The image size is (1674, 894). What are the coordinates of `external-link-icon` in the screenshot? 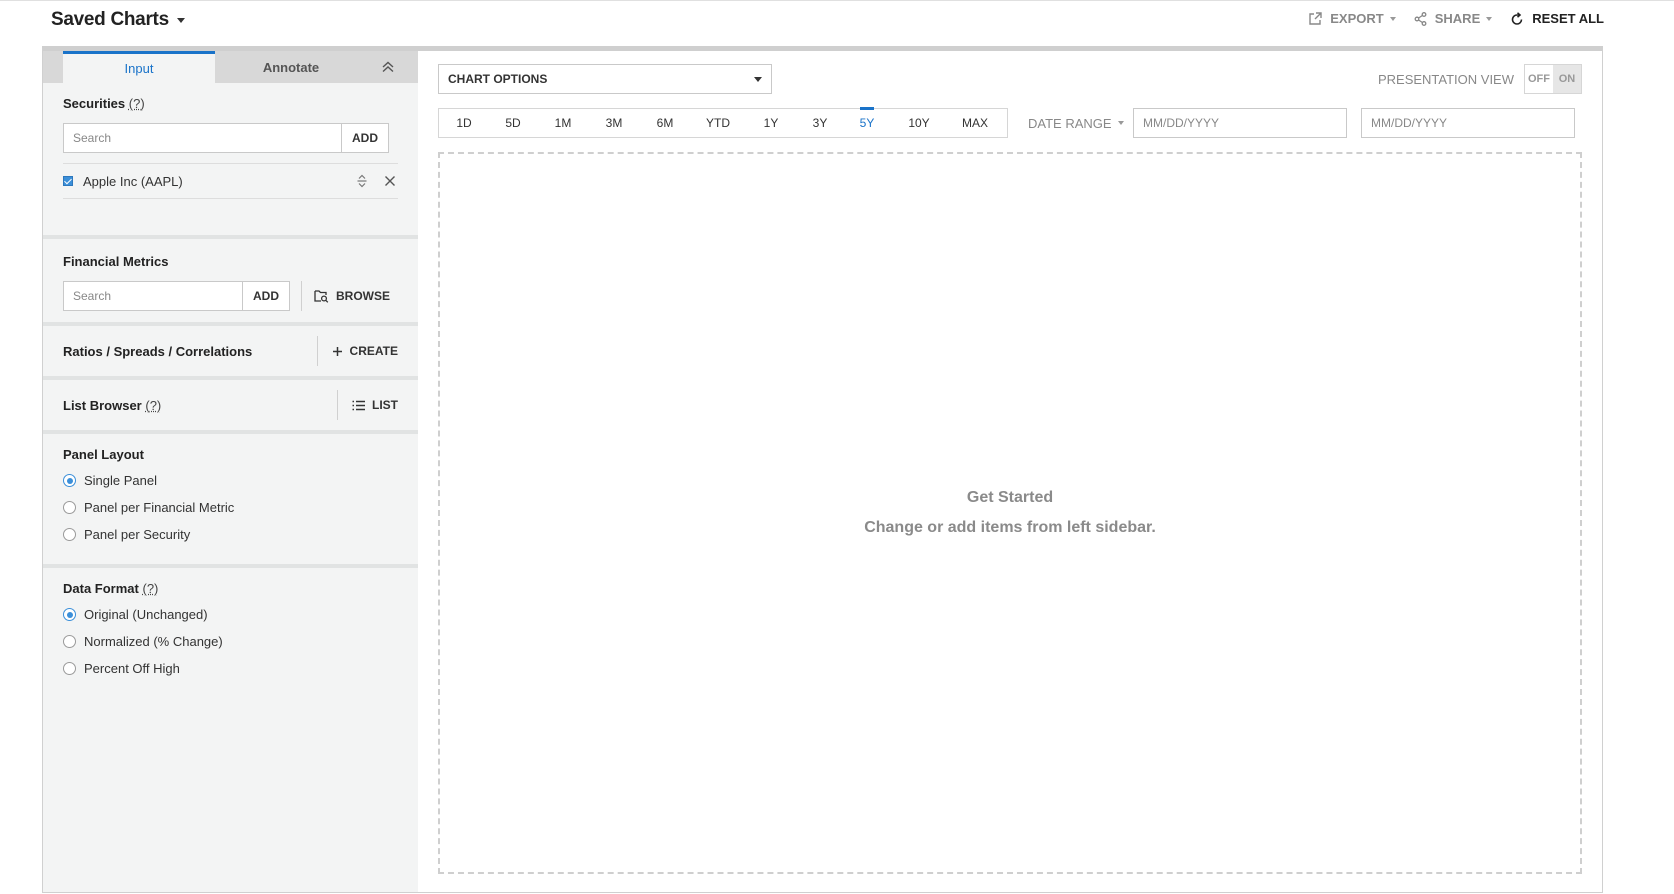 It's located at (1315, 18).